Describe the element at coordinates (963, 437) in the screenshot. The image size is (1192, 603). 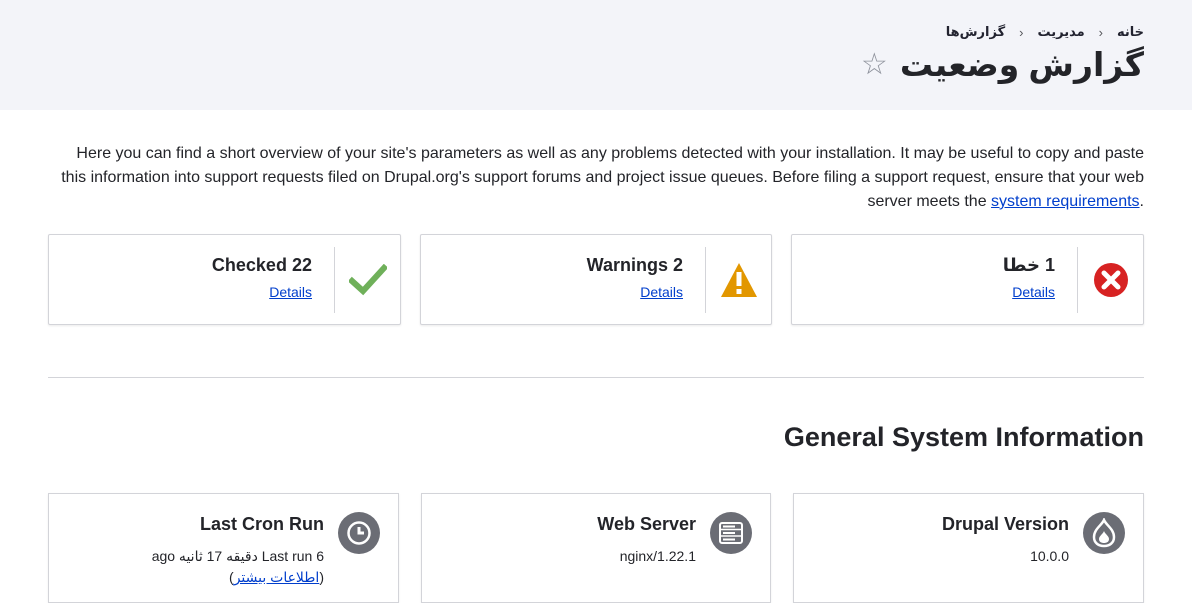
I see `general-system-information-title: General System Information` at that location.